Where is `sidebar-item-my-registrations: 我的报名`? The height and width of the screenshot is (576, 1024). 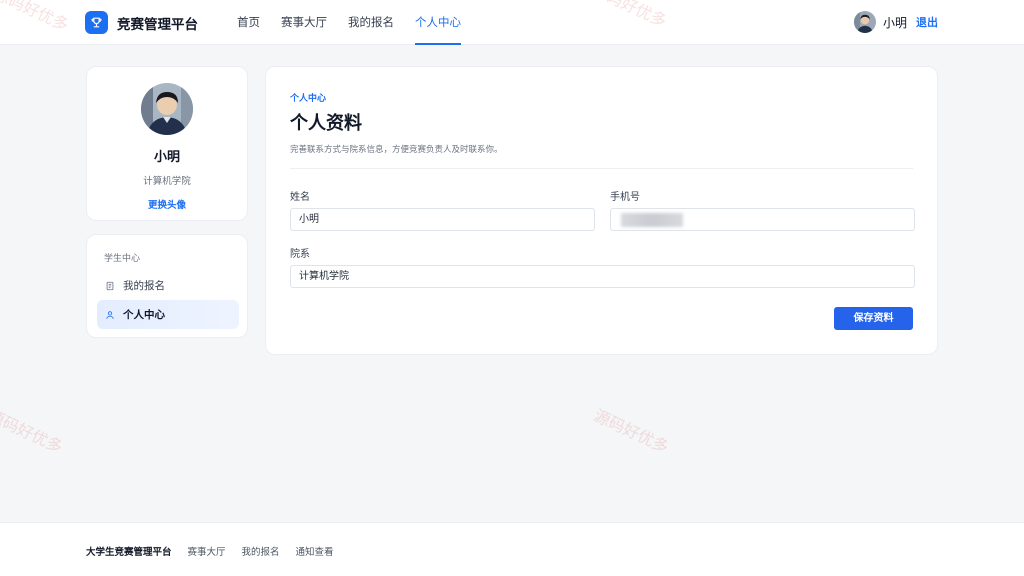 sidebar-item-my-registrations: 我的报名 is located at coordinates (168, 285).